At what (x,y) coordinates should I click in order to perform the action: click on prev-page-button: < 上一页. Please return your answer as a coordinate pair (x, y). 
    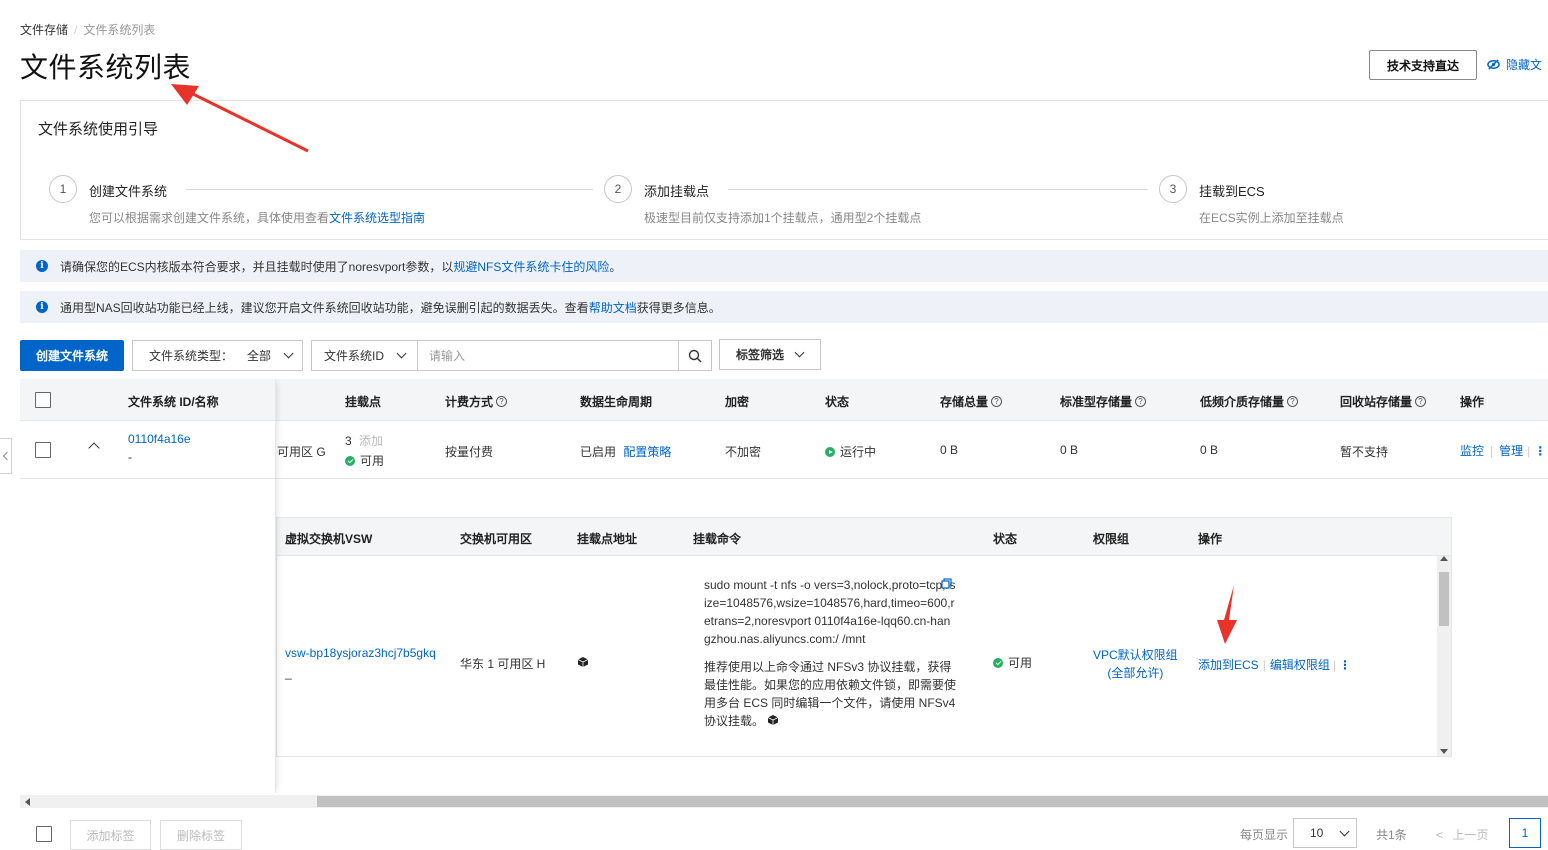
    Looking at the image, I should click on (1462, 834).